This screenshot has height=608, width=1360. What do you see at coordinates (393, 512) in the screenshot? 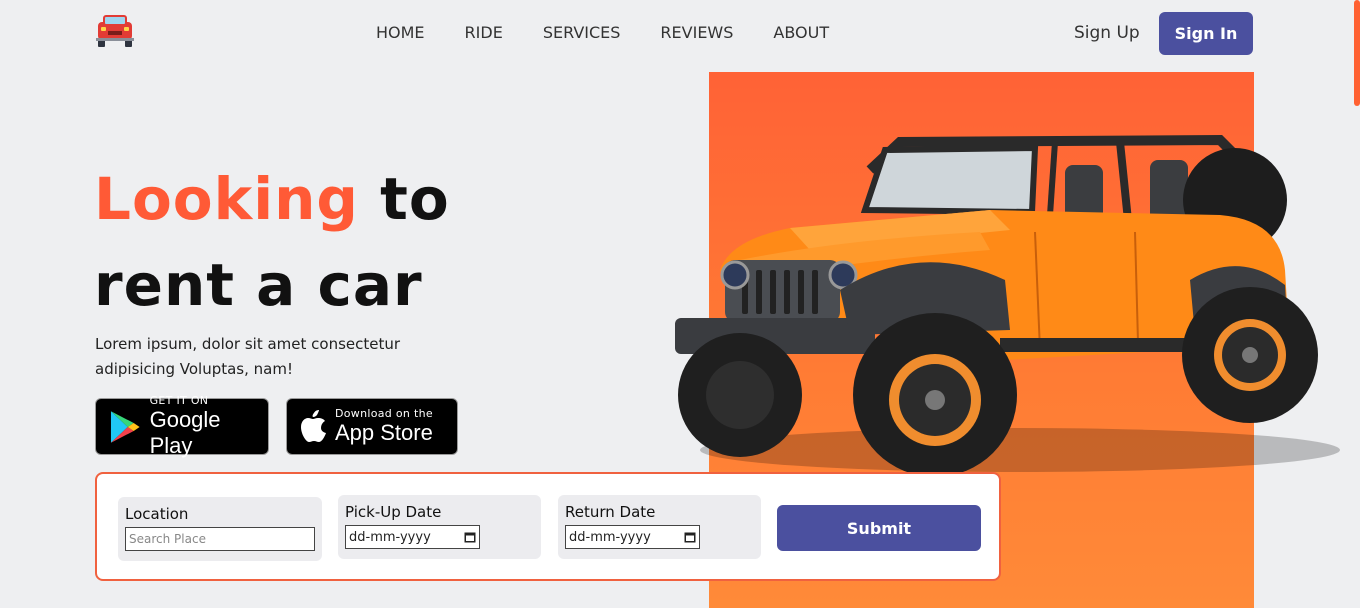
I see `pickup-date-label: Pick-Up Date` at bounding box center [393, 512].